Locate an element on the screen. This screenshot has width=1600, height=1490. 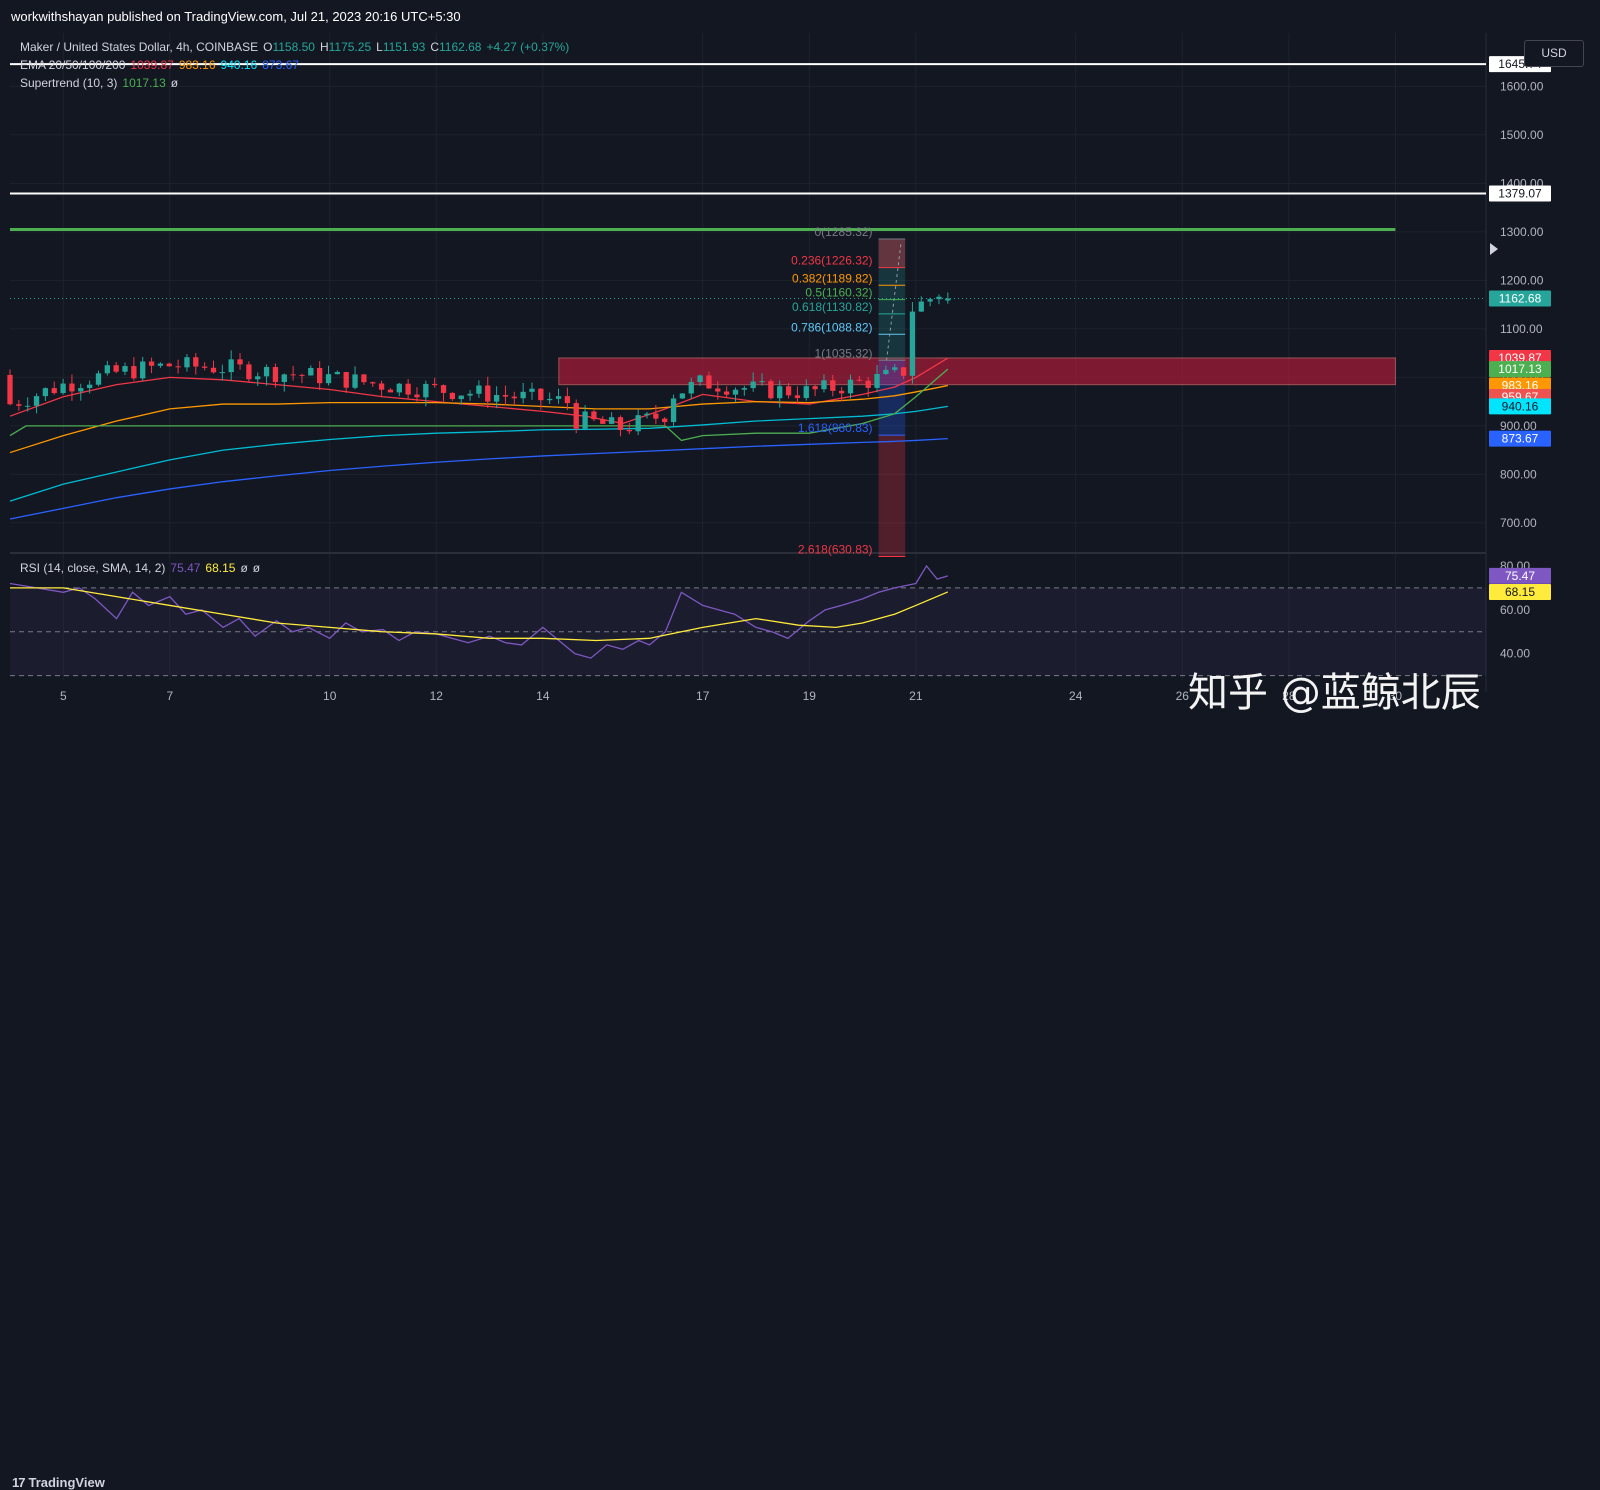
open-value: 1158.50 is located at coordinates (293, 47).